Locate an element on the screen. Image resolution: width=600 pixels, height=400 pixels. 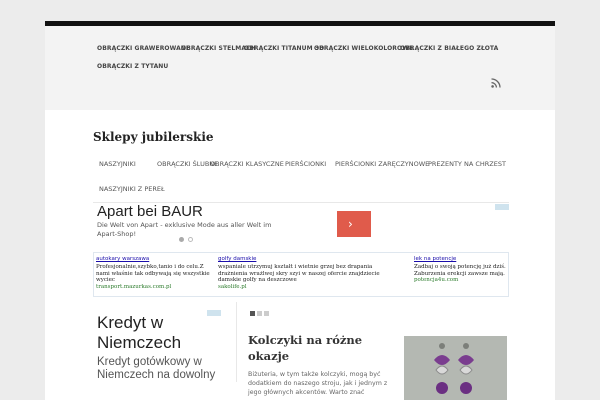
text-ad-url: sakolife.pl is located at coordinates (299, 287).